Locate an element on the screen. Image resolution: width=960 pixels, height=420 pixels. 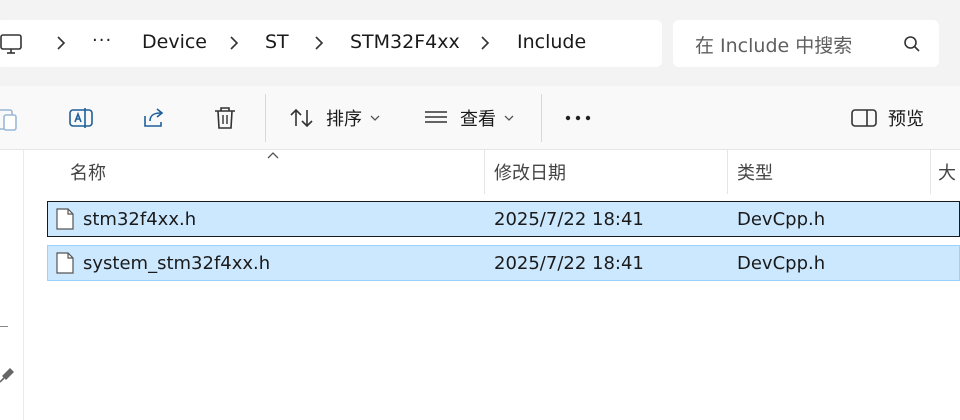
breadcrumb-item-device: Device is located at coordinates (174, 42).